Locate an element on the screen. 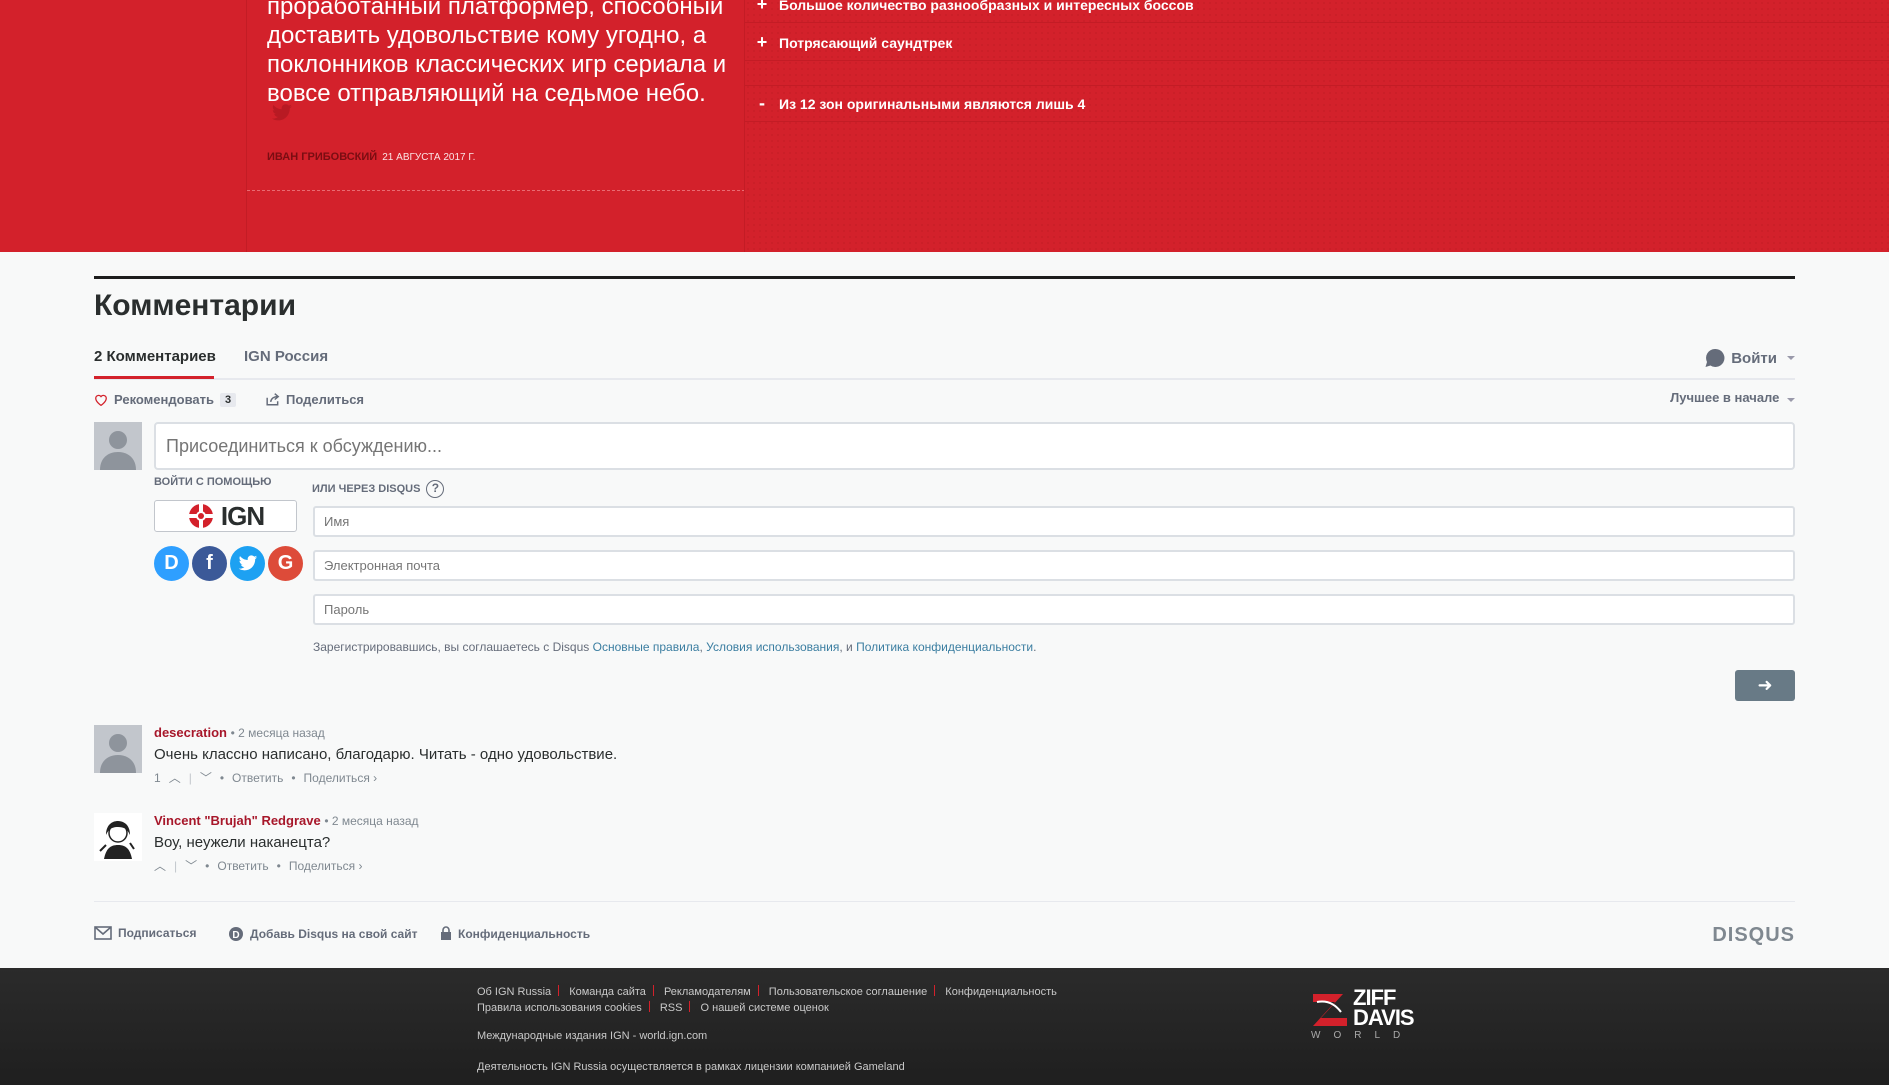 This screenshot has height=1085, width=1889. arrow-right-icon: ➜ is located at coordinates (1765, 685).